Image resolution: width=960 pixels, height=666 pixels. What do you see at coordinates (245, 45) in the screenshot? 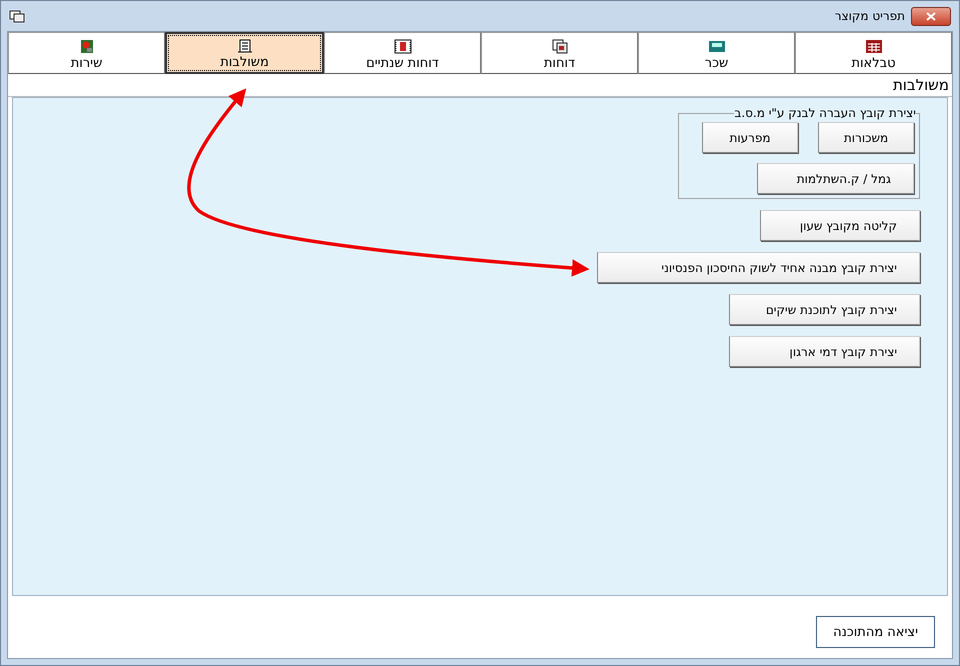
I see `building-icon` at bounding box center [245, 45].